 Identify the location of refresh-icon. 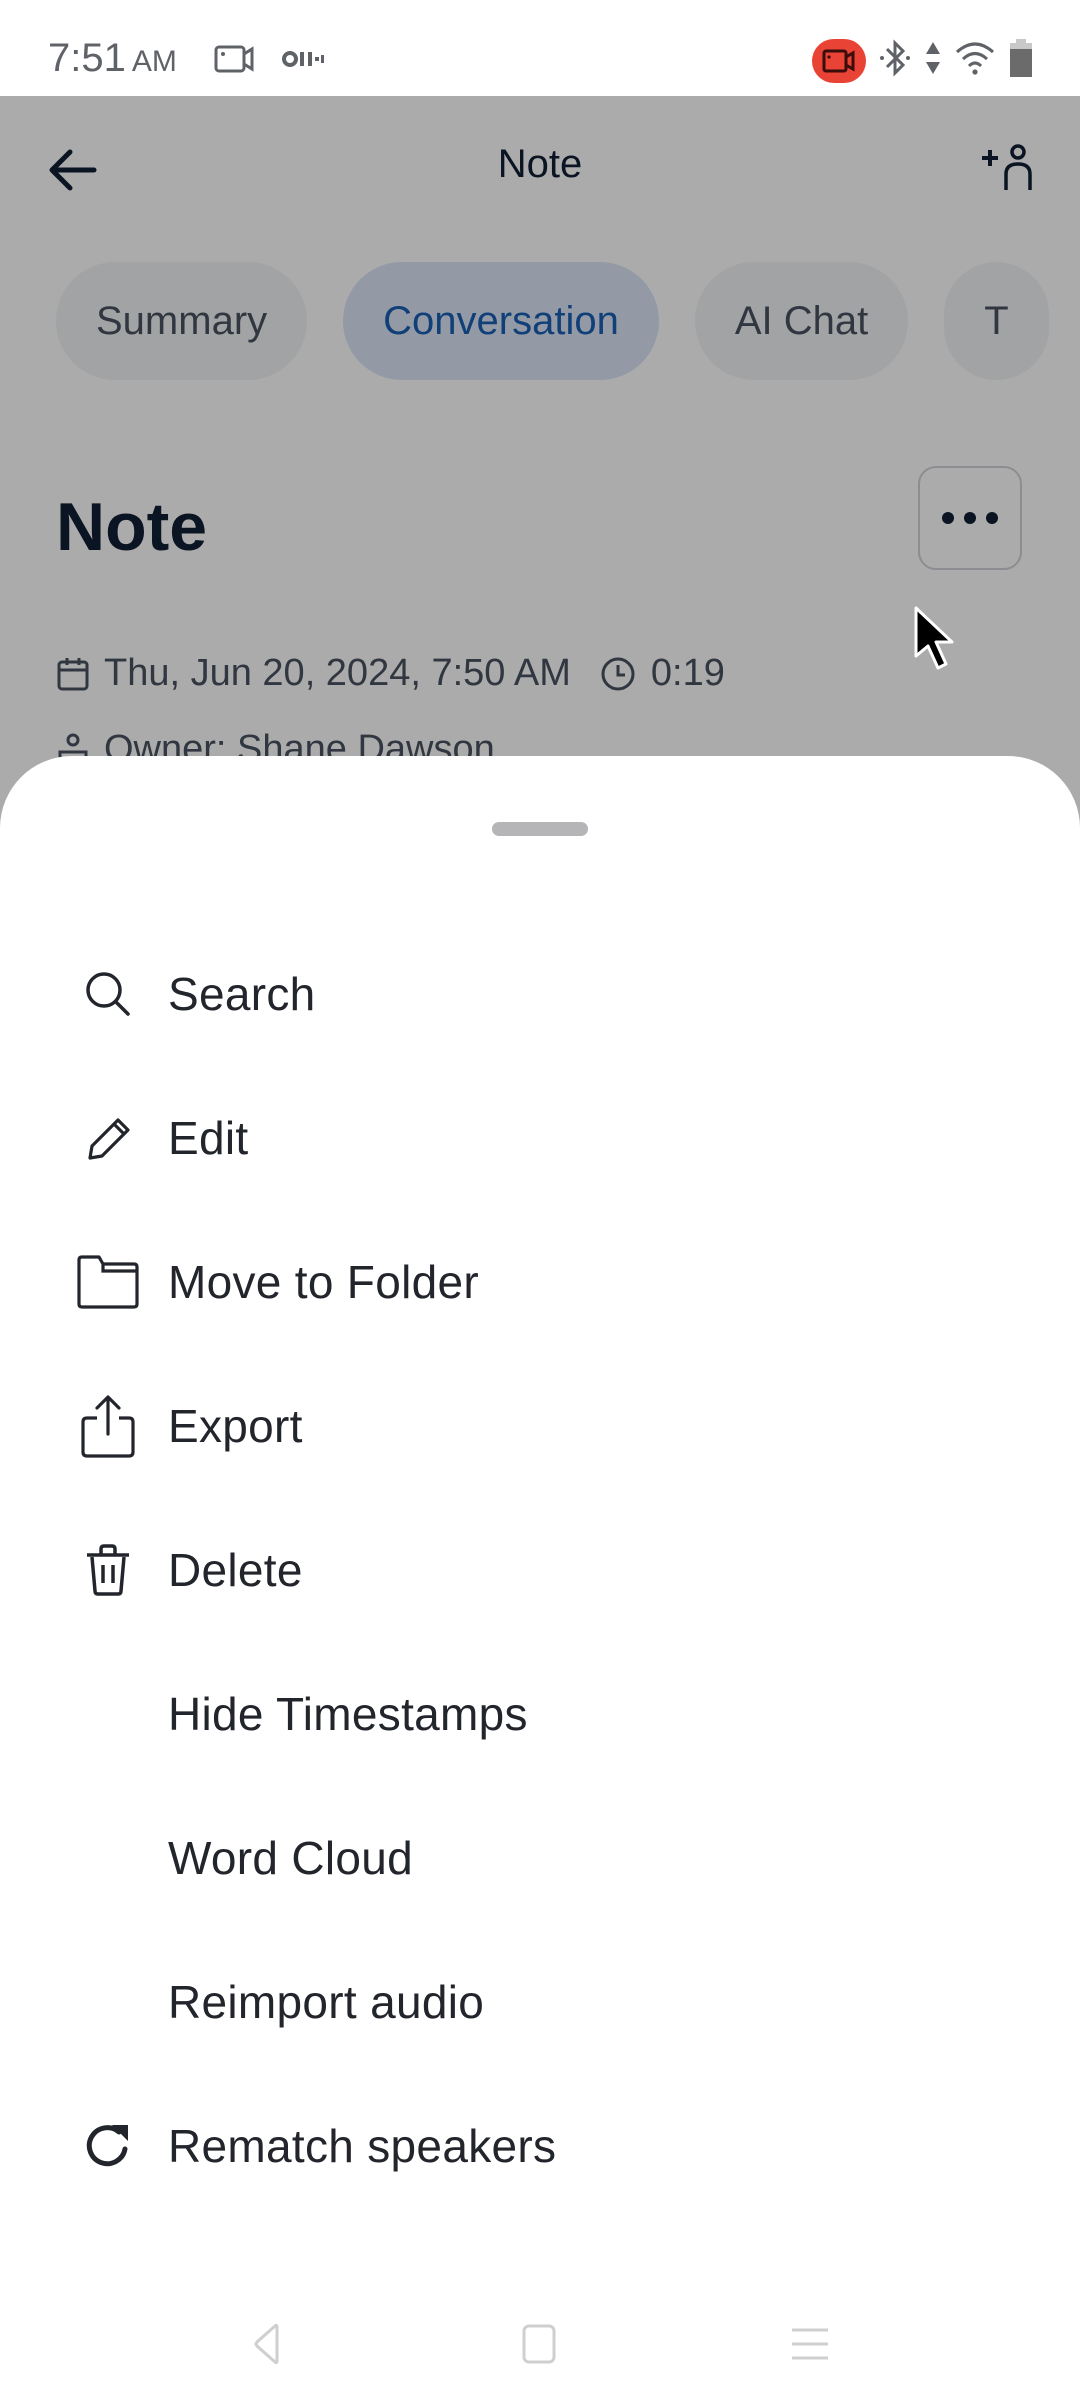
(108, 2146).